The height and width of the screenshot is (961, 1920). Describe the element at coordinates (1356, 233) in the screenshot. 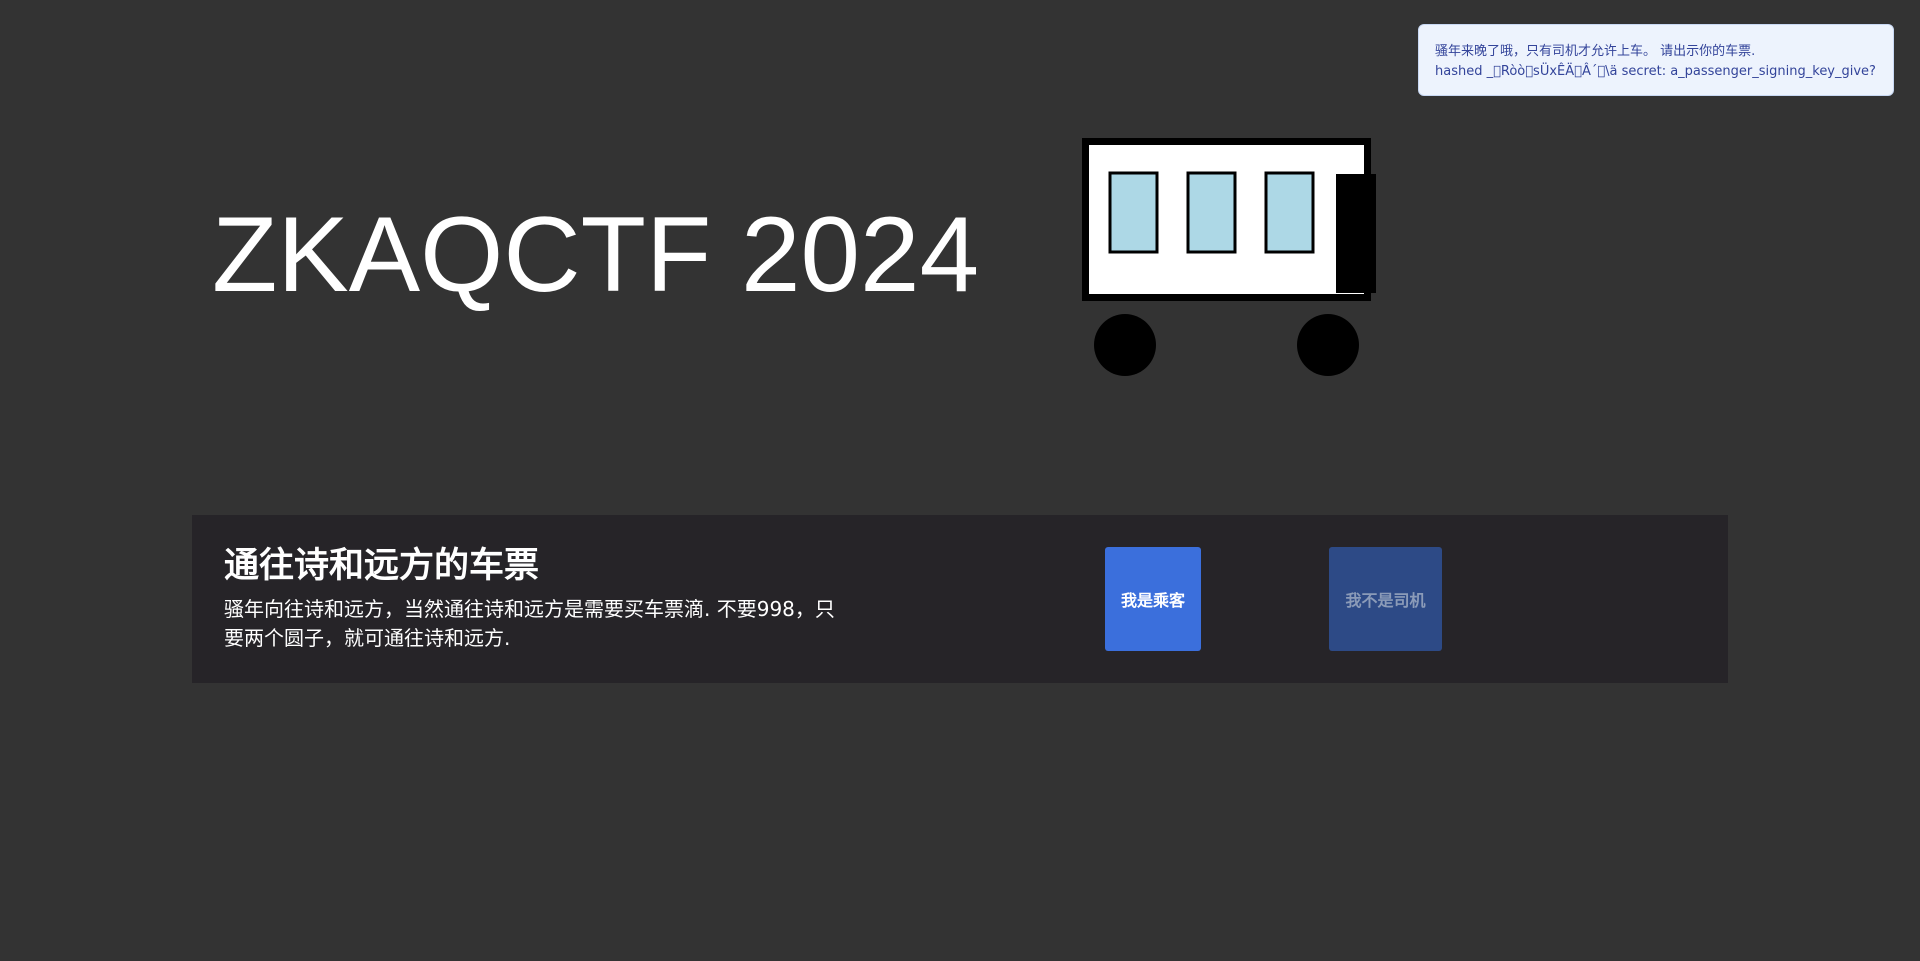

I see `bus-door` at that location.